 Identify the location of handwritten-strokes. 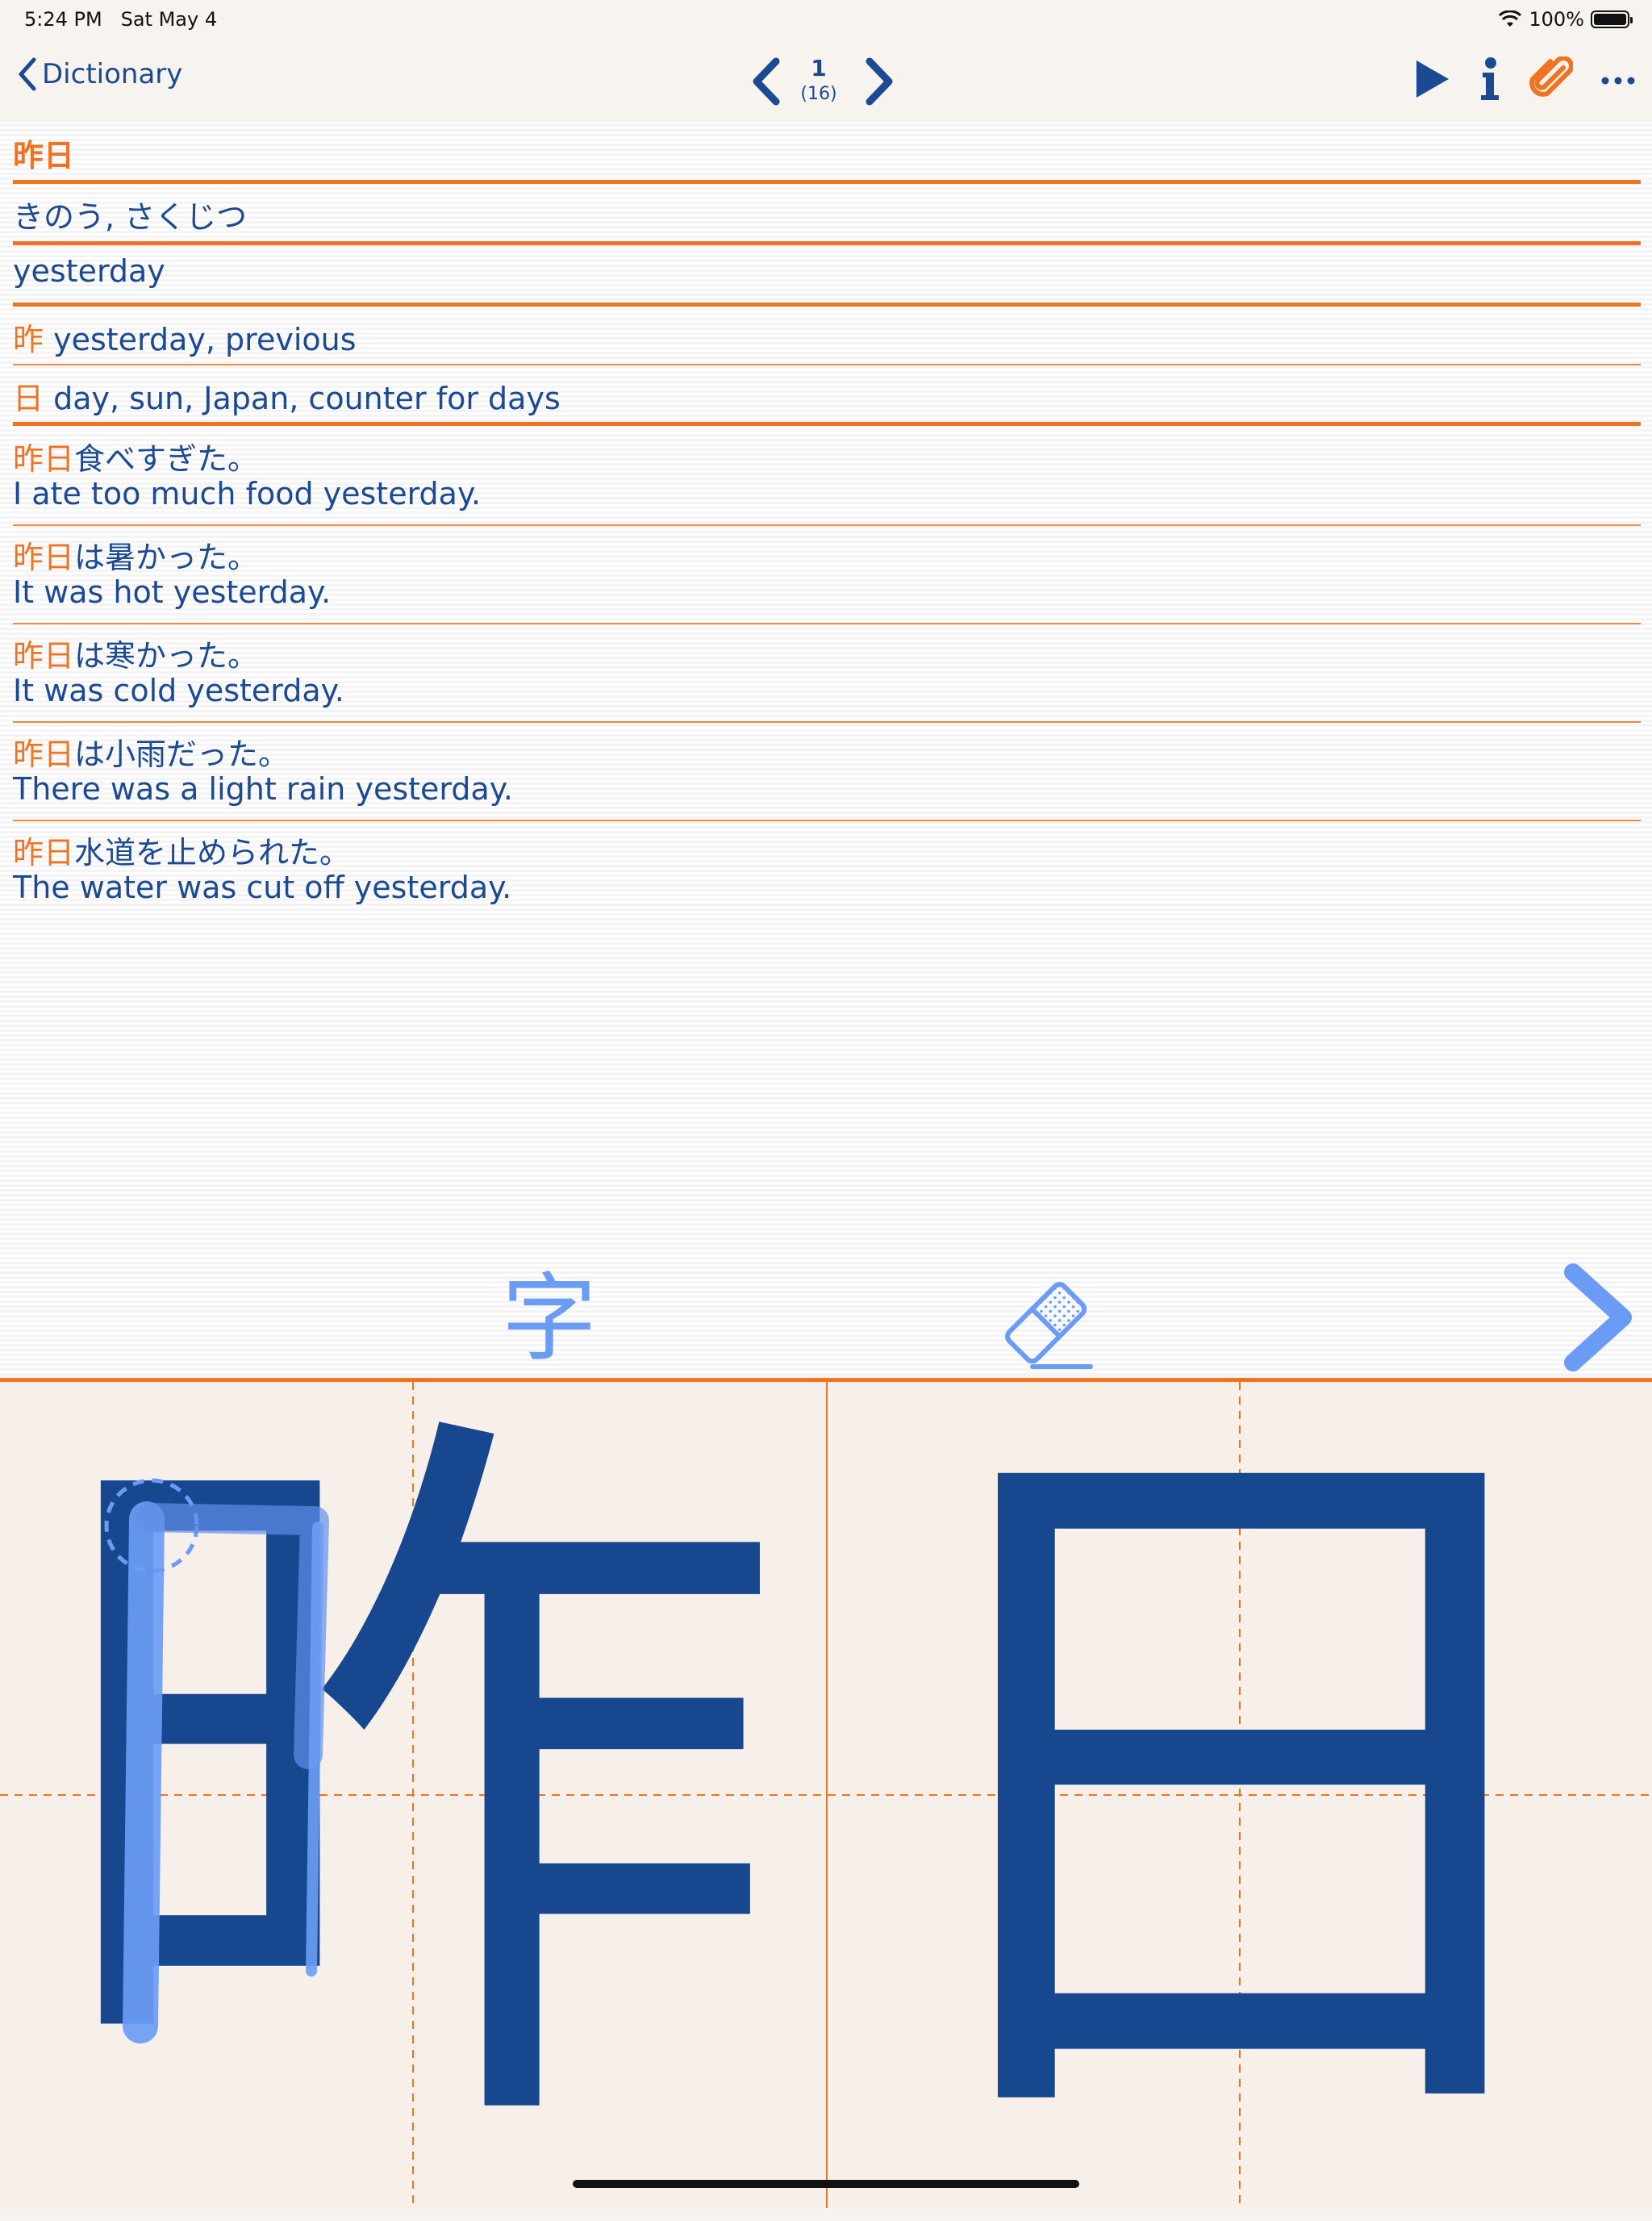
(216, 1761).